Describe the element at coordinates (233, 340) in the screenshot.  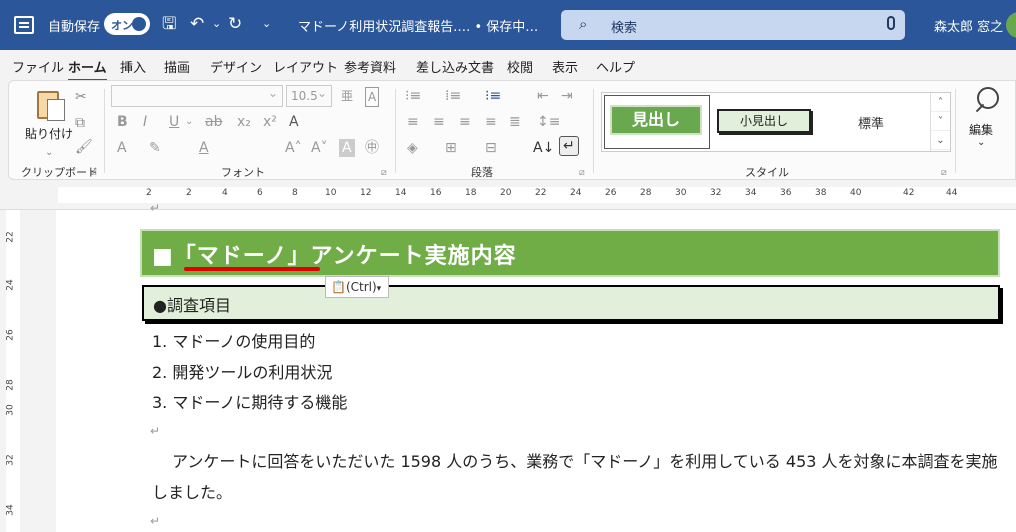
I see `list-item: 1. マドーノの使用目的` at that location.